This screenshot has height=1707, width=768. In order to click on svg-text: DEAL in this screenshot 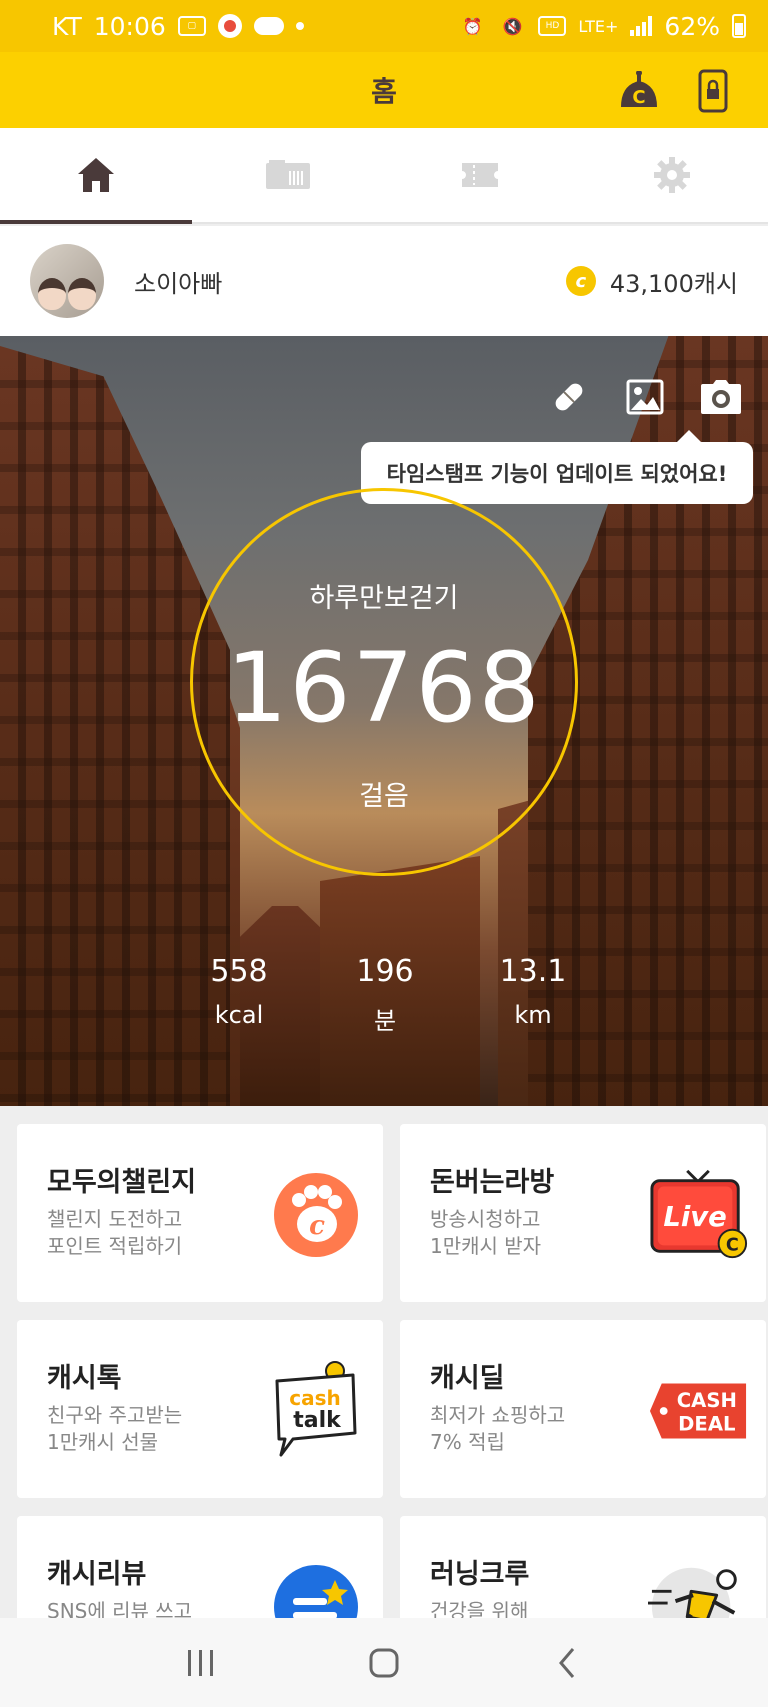, I will do `click(706, 1424)`.